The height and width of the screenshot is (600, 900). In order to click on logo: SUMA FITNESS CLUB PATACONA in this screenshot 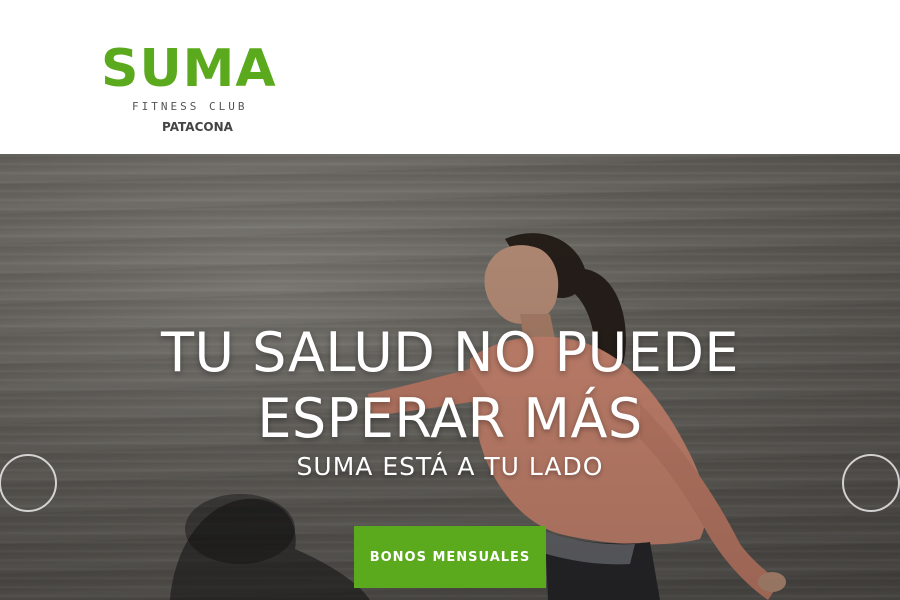, I will do `click(196, 88)`.